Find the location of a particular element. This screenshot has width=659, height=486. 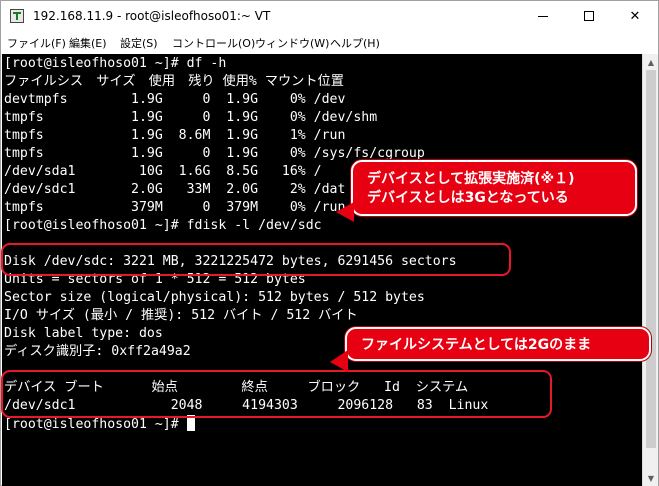

window-title: 192.168.11.9 - root@isleofhoso01:~ VT is located at coordinates (152, 16).